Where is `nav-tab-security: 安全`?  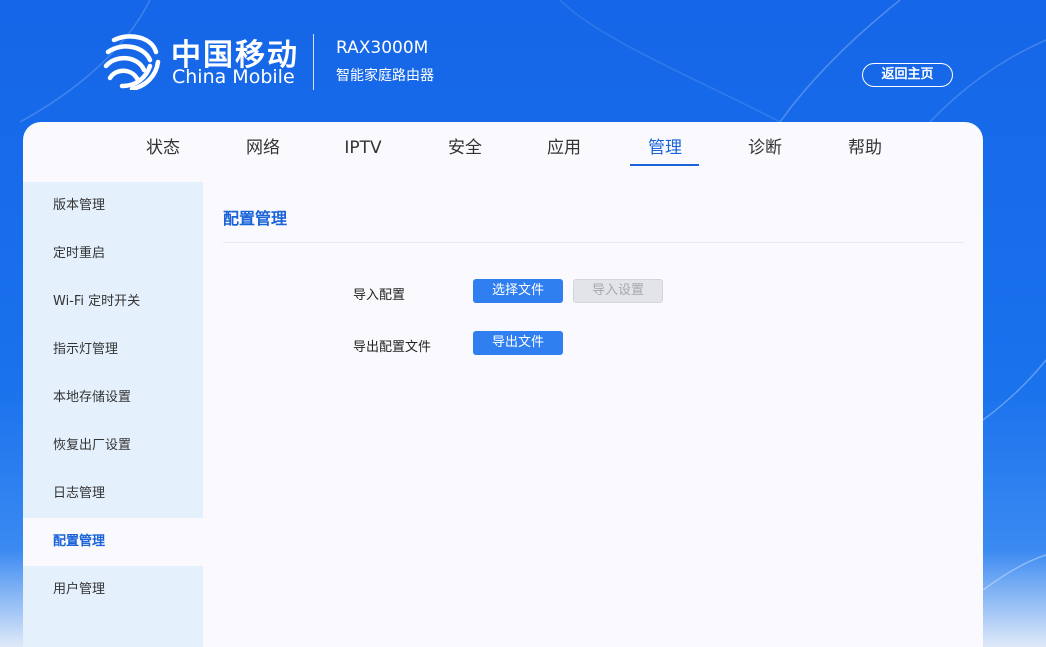
nav-tab-security: 安全 is located at coordinates (465, 151).